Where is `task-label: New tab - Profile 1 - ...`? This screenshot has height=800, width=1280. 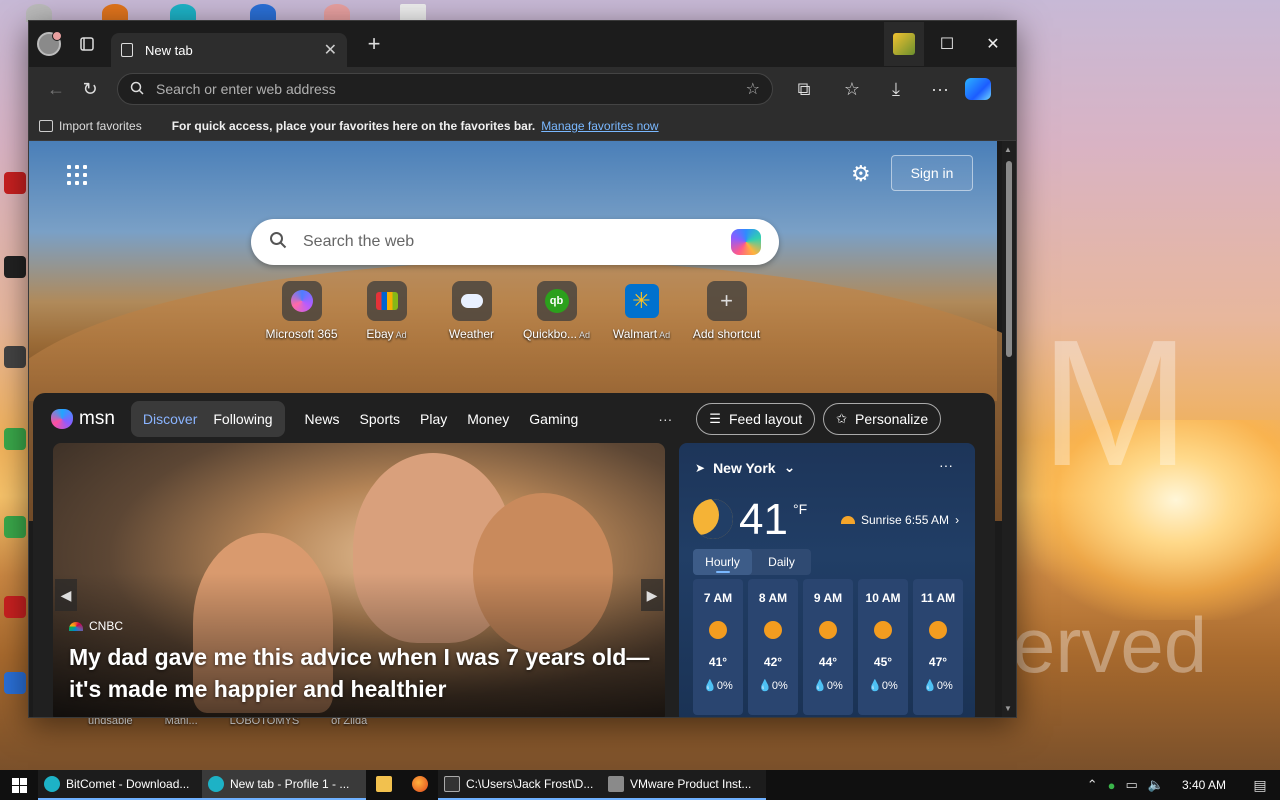 task-label: New tab - Profile 1 - ... is located at coordinates (290, 784).